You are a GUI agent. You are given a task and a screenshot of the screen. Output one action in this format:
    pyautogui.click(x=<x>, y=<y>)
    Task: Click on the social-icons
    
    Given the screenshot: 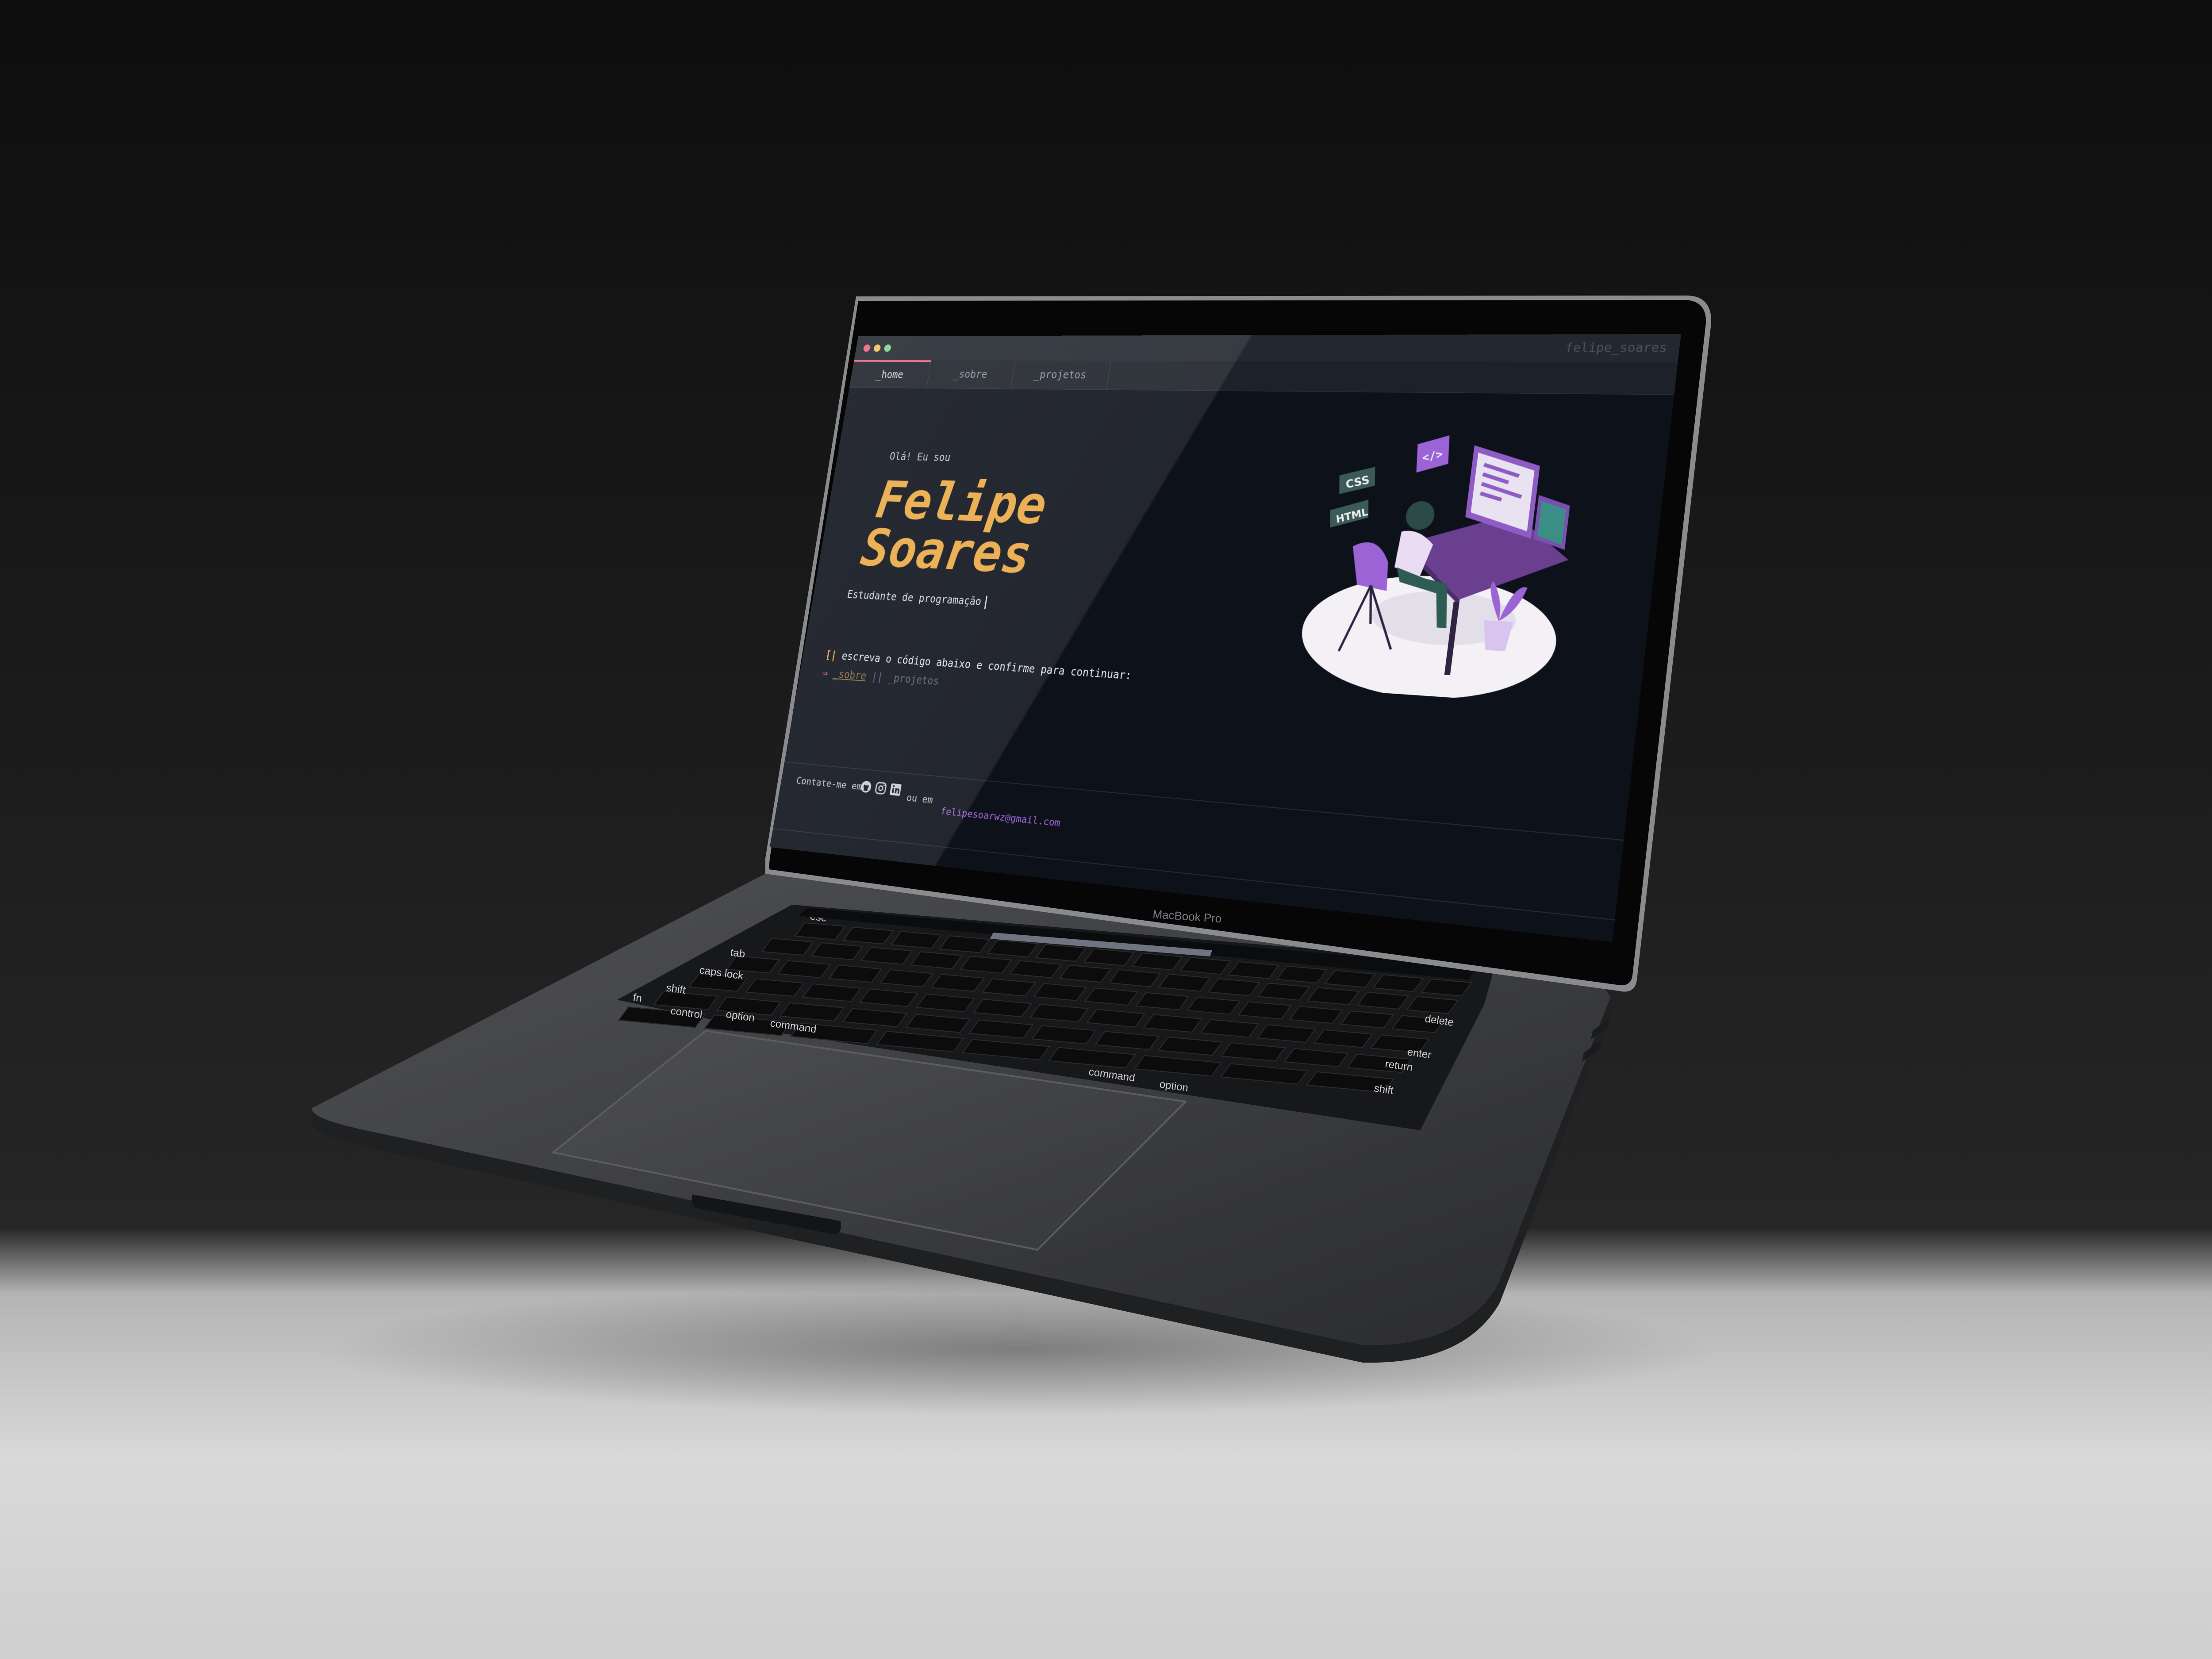 What is the action you would take?
    pyautogui.click(x=882, y=790)
    